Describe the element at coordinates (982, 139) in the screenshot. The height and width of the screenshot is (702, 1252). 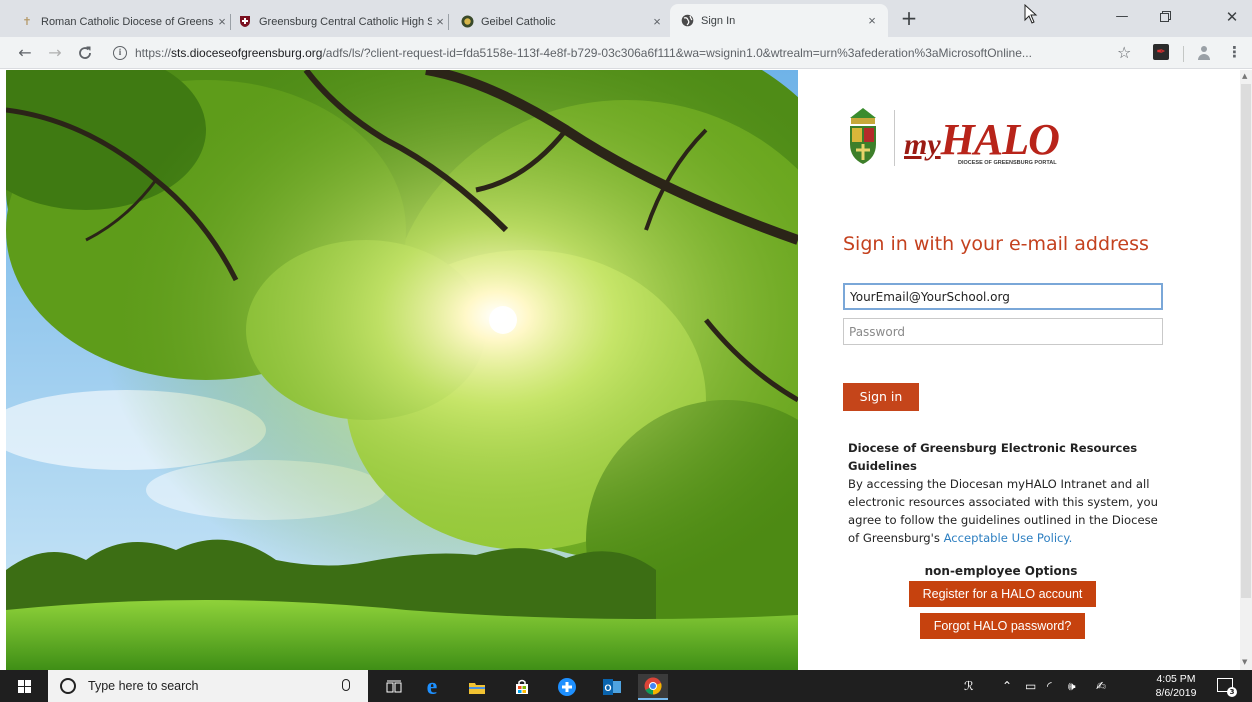
I see `myhalo-wordmark: myHALO` at that location.